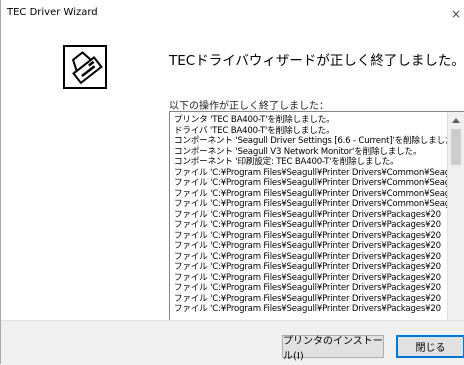 This screenshot has height=365, width=464. What do you see at coordinates (254, 120) in the screenshot?
I see `log-item: プリンタ 'TEC BA400-T'を削除しました。` at bounding box center [254, 120].